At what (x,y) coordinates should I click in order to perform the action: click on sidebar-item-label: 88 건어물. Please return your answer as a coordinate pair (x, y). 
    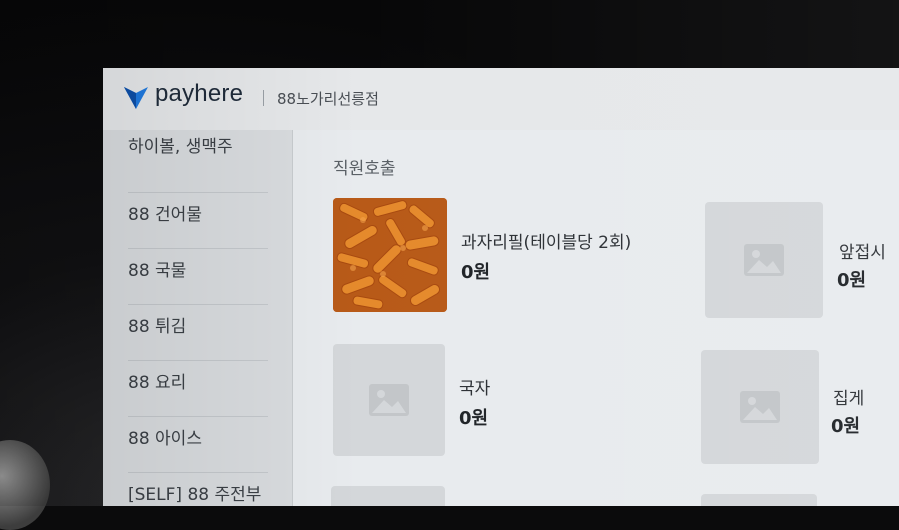
    Looking at the image, I should click on (165, 215).